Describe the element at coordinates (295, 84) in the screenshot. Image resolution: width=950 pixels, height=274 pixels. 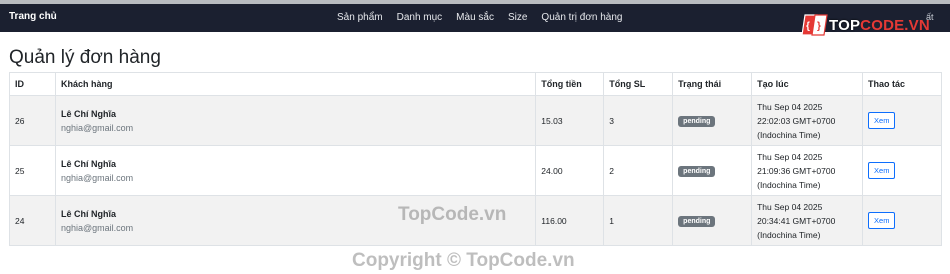
I see `column-header-customer: Khách hàng` at that location.